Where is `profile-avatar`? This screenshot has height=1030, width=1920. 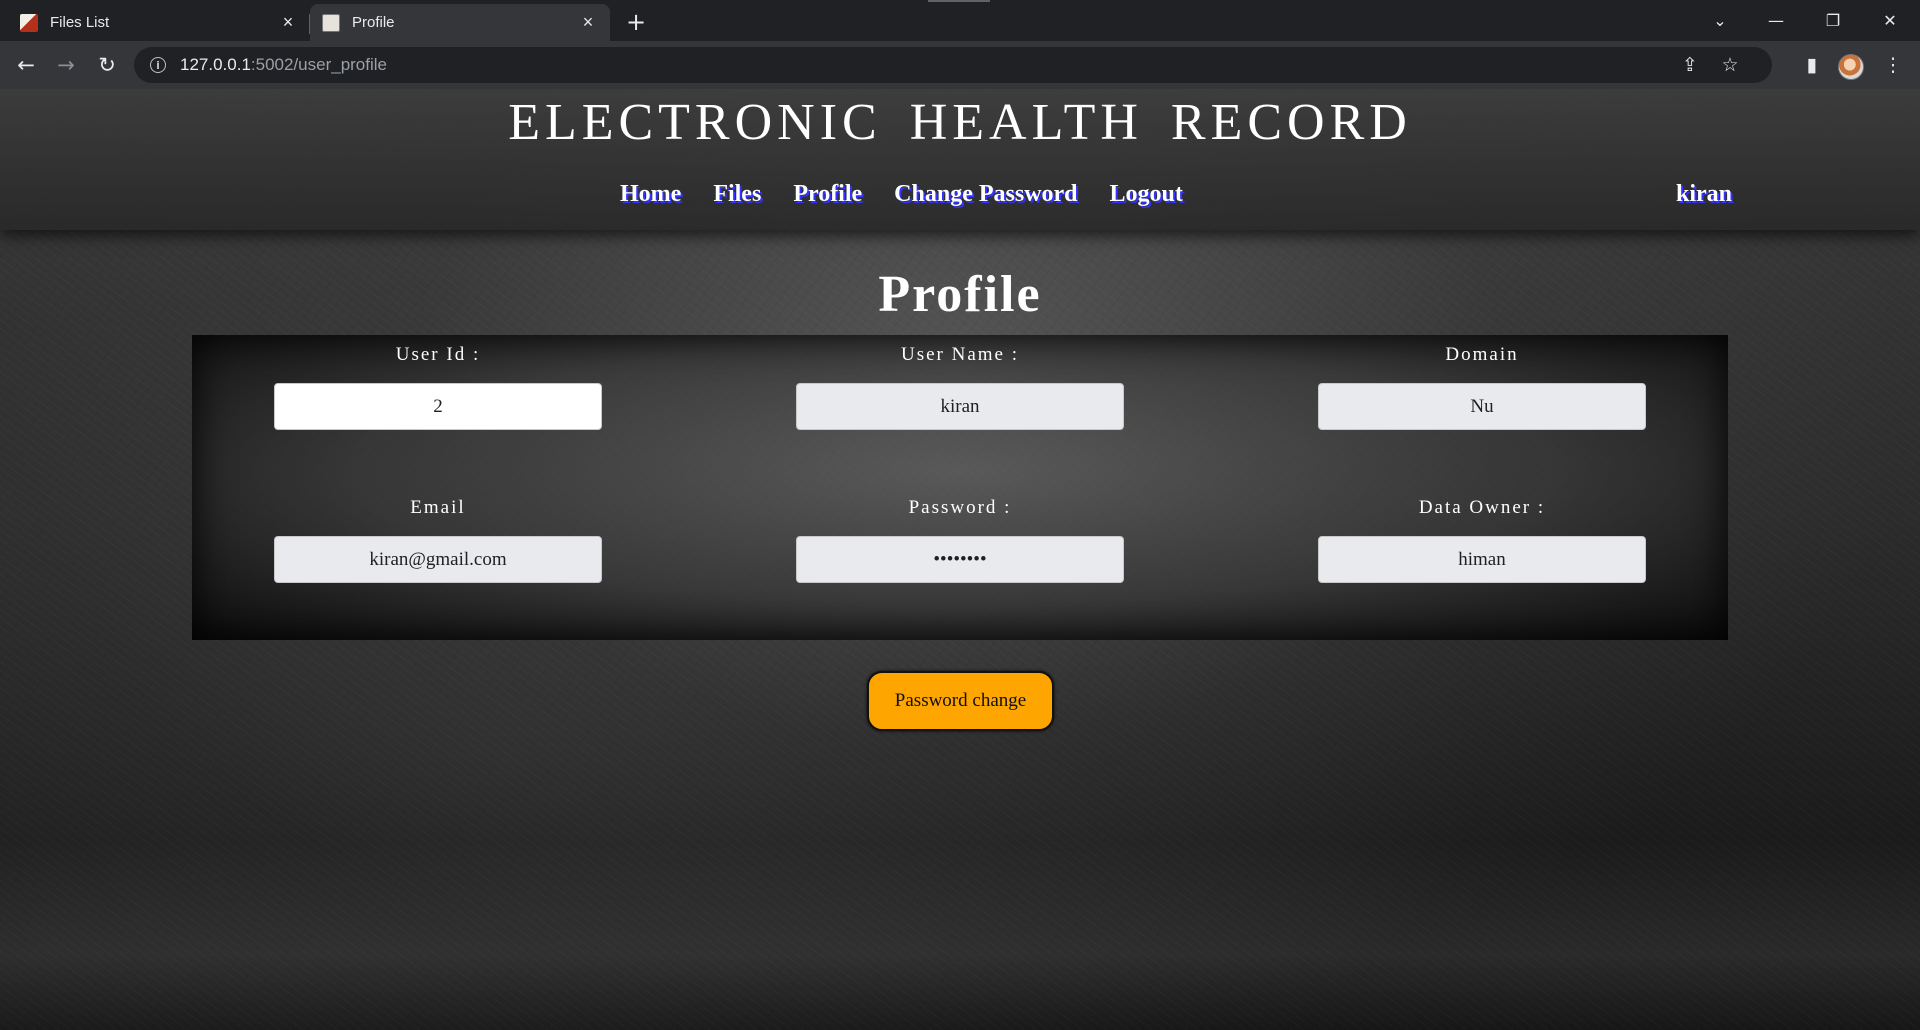
profile-avatar is located at coordinates (1851, 67).